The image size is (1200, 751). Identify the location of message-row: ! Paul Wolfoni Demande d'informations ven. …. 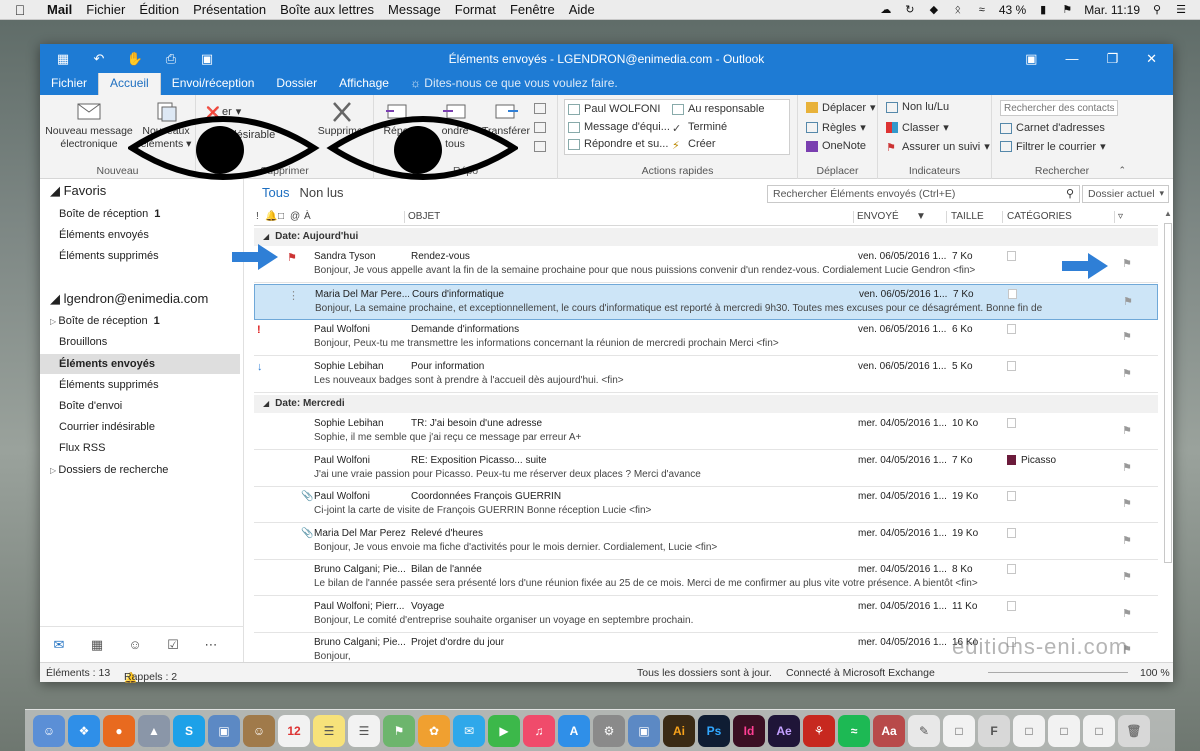
(706, 338).